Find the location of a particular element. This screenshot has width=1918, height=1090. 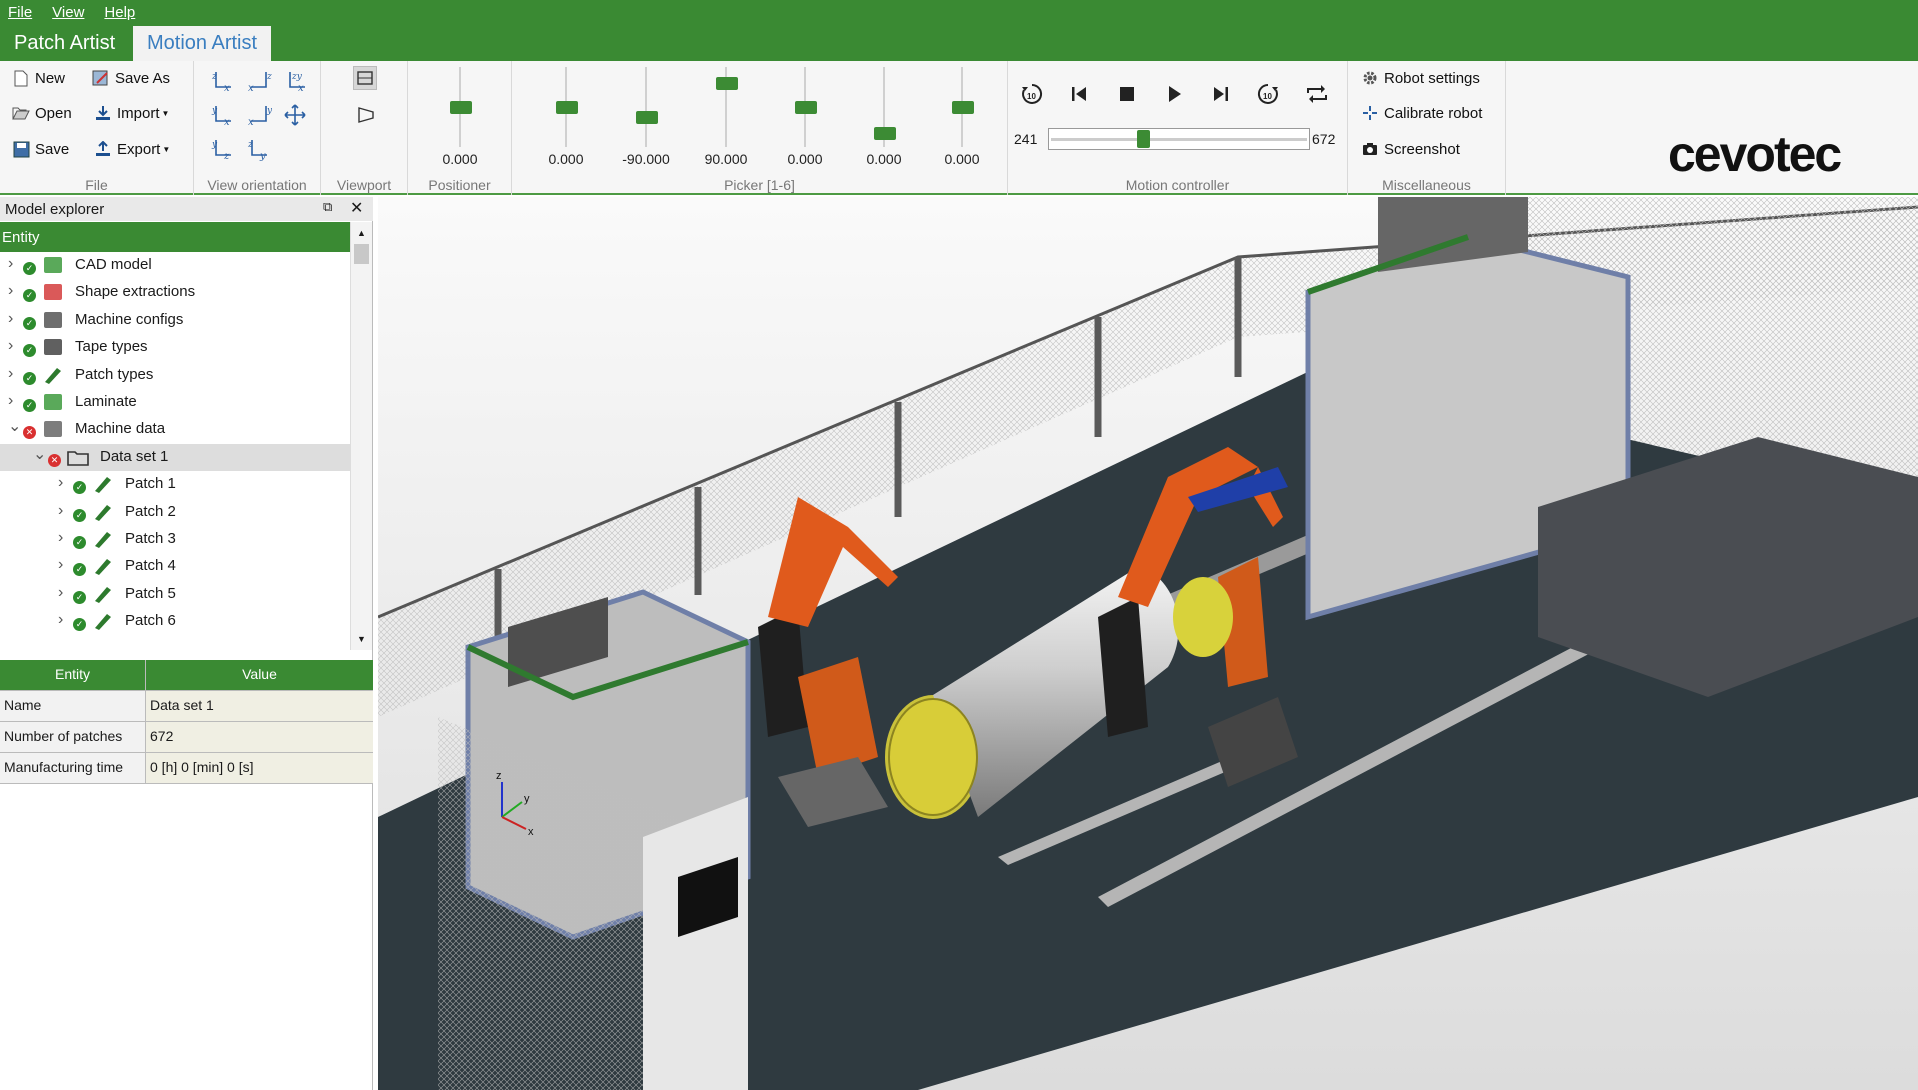

play-icon is located at coordinates (1174, 94).